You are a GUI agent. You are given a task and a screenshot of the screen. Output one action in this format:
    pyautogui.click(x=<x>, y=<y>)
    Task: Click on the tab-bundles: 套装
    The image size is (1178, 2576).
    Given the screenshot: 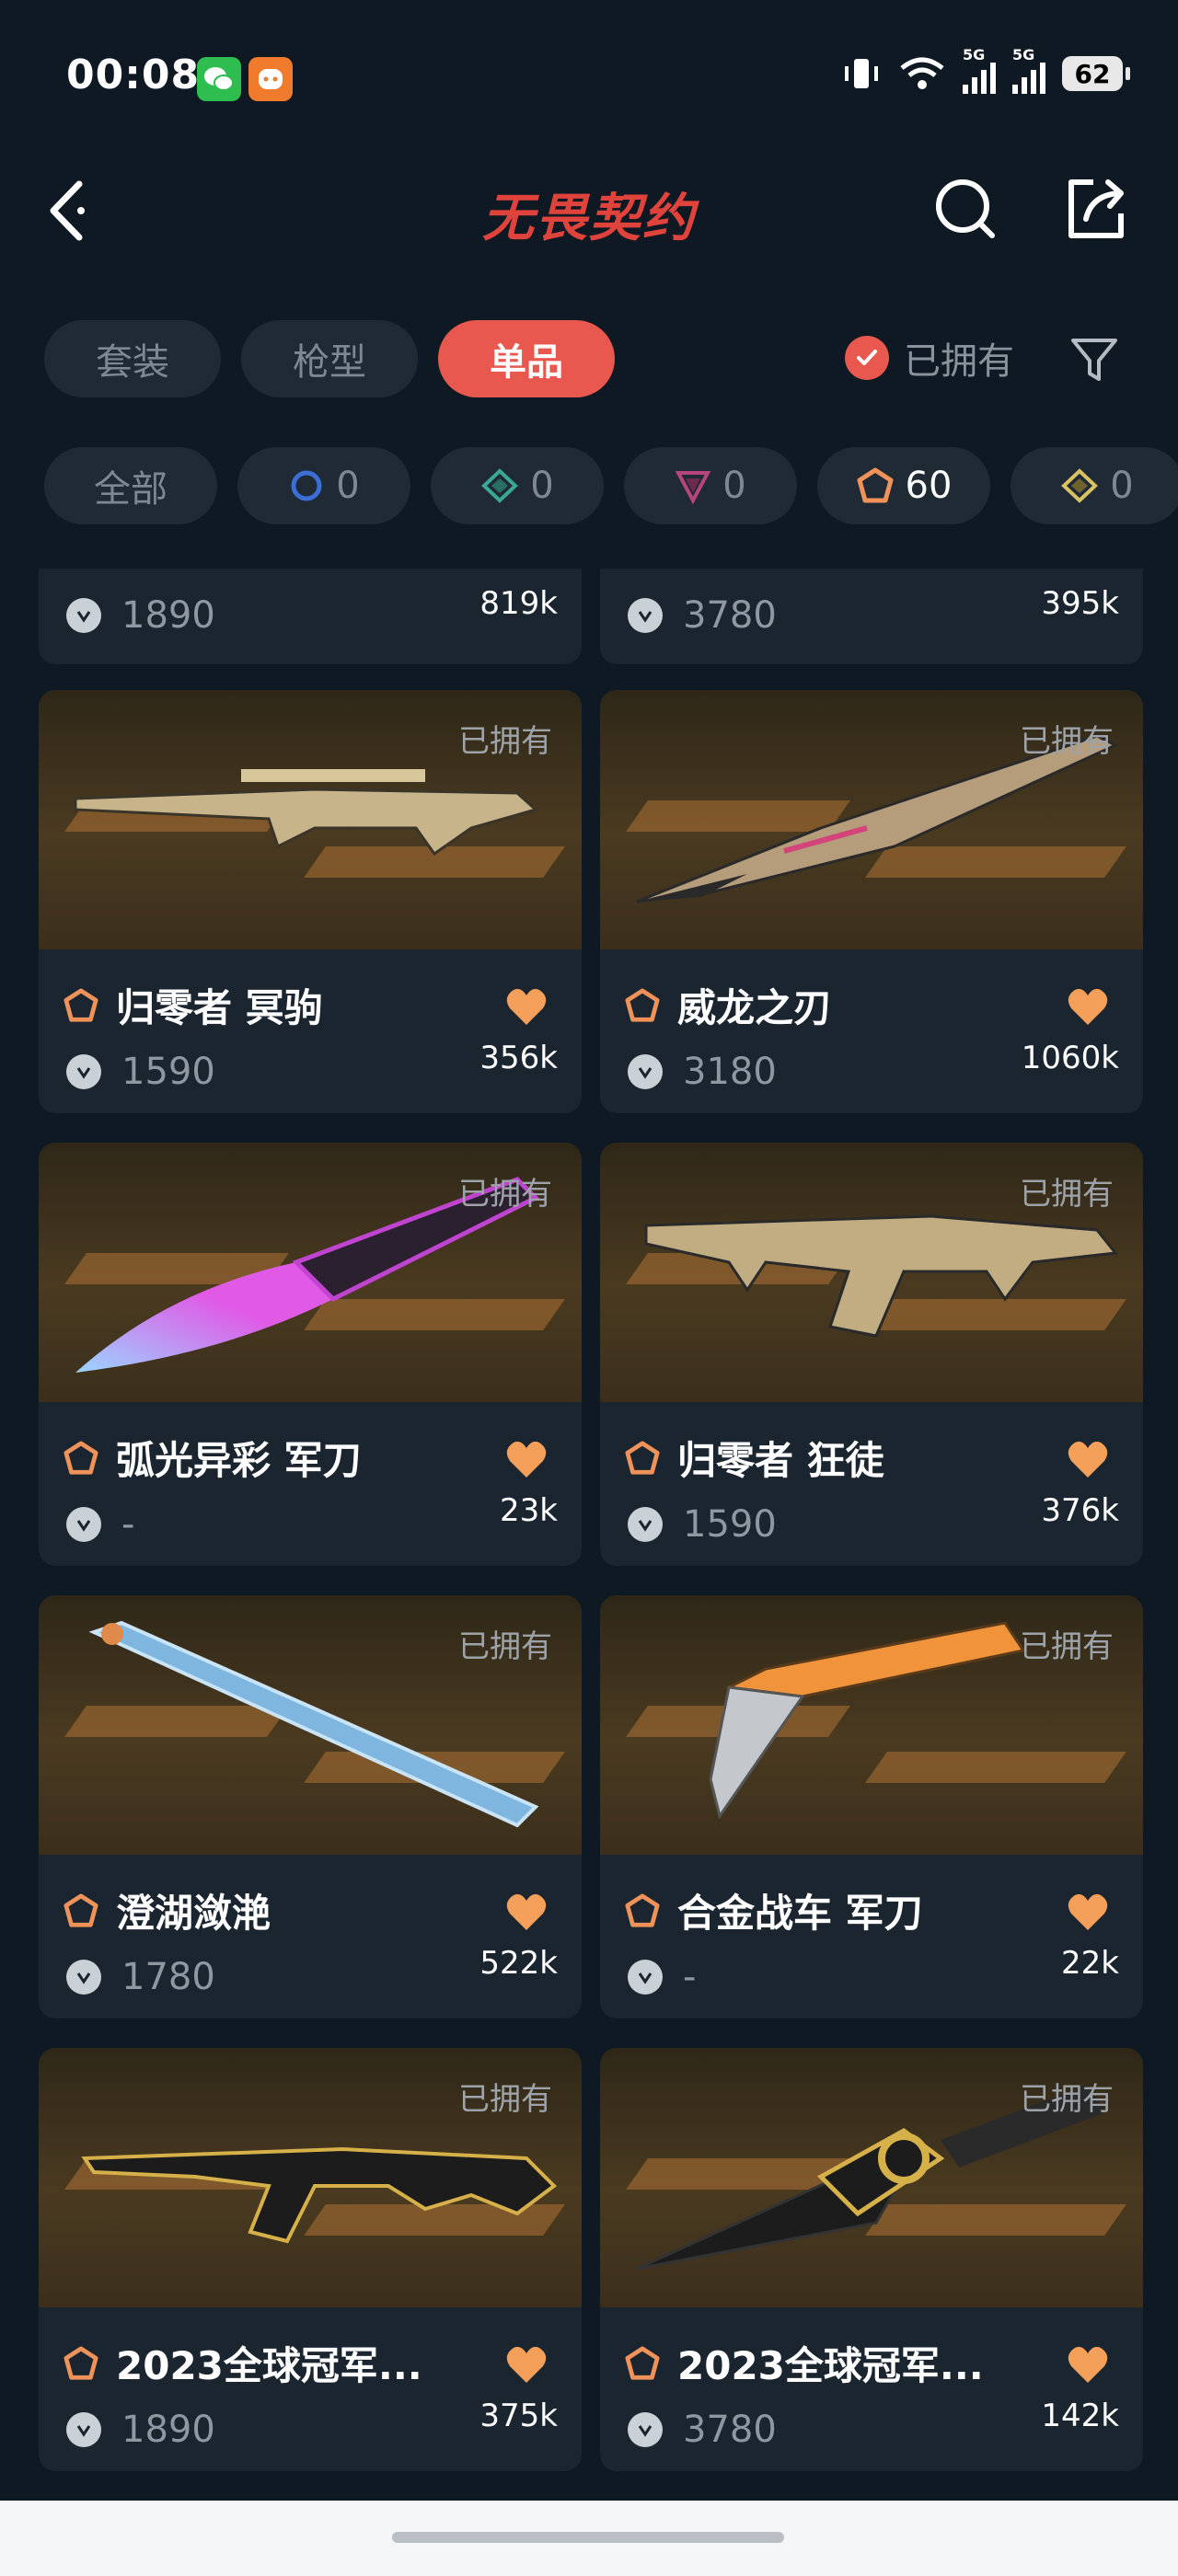 What is the action you would take?
    pyautogui.click(x=132, y=358)
    